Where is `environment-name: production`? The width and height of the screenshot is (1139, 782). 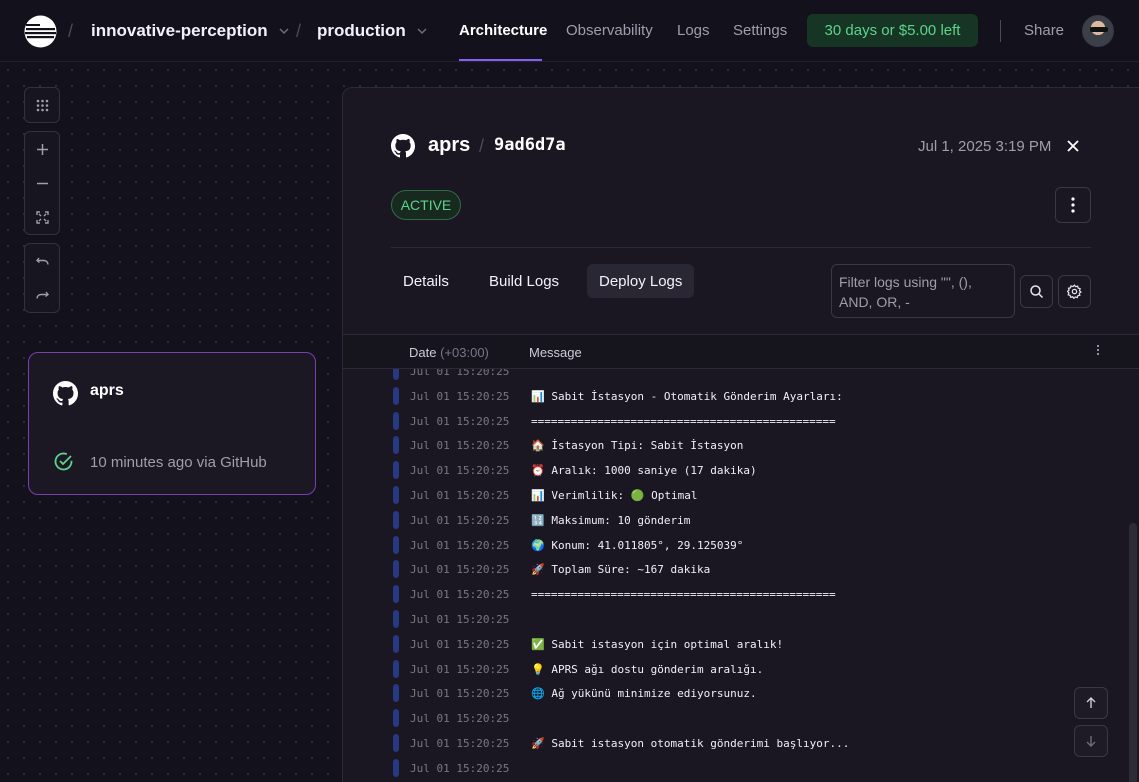 environment-name: production is located at coordinates (361, 30).